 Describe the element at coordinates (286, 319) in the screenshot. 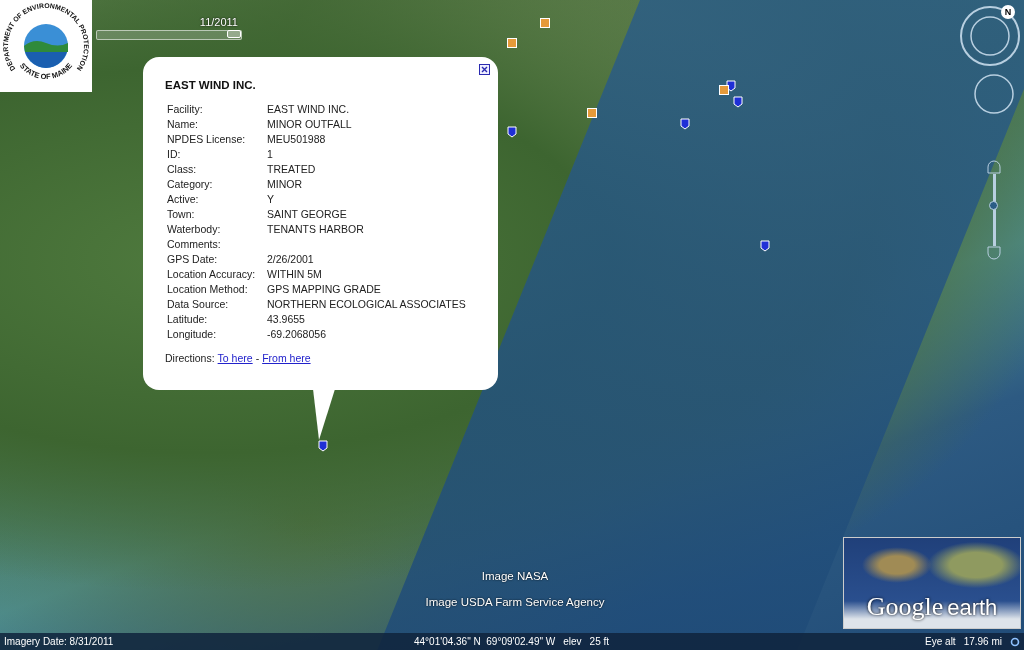

I see `field-value: 43.9655` at that location.